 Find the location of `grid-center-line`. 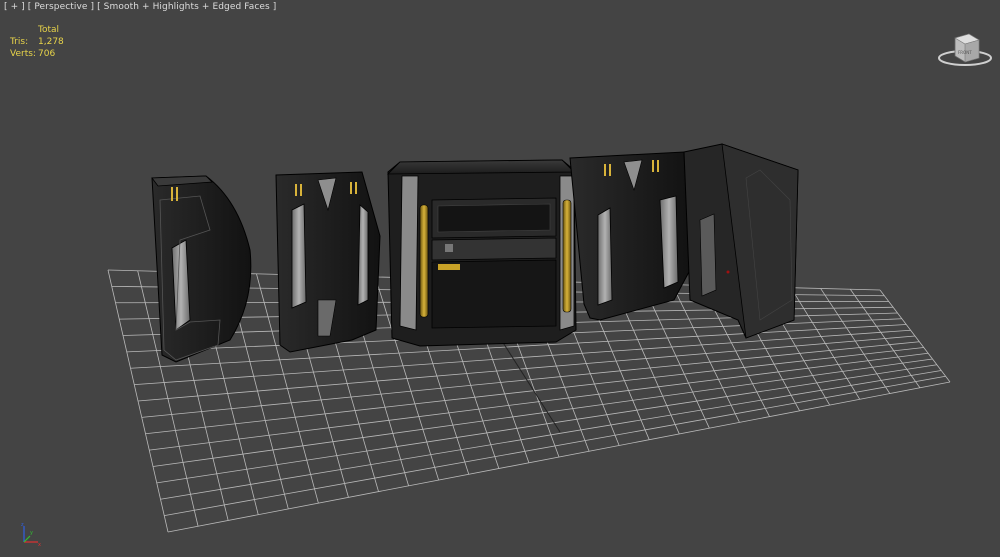

grid-center-line is located at coordinates (527, 381).